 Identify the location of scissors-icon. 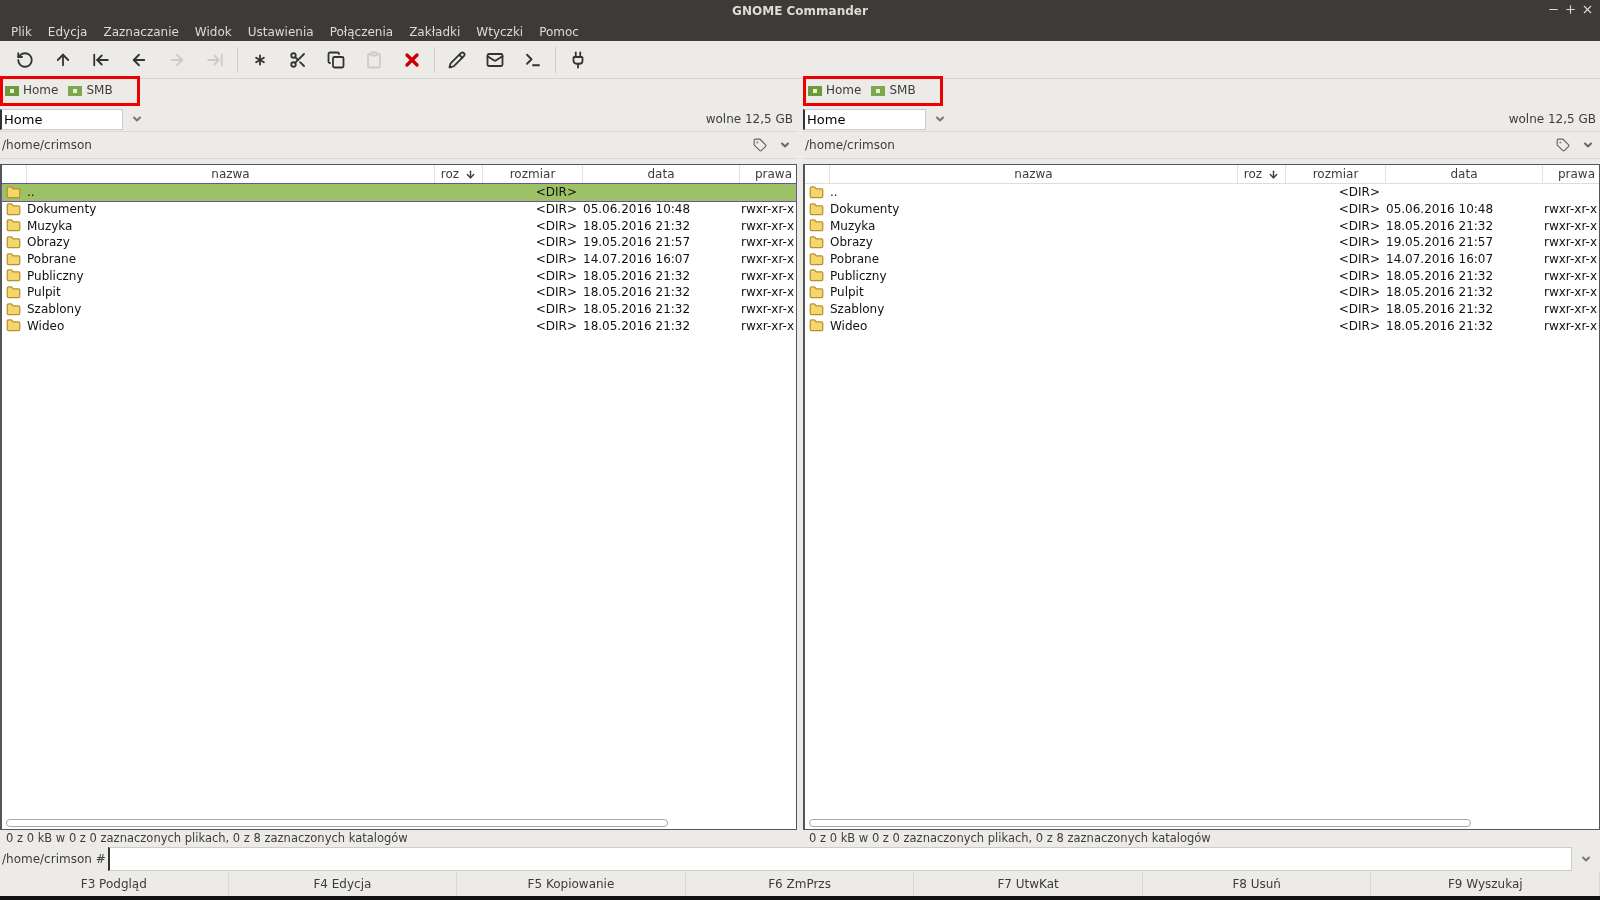
(298, 59).